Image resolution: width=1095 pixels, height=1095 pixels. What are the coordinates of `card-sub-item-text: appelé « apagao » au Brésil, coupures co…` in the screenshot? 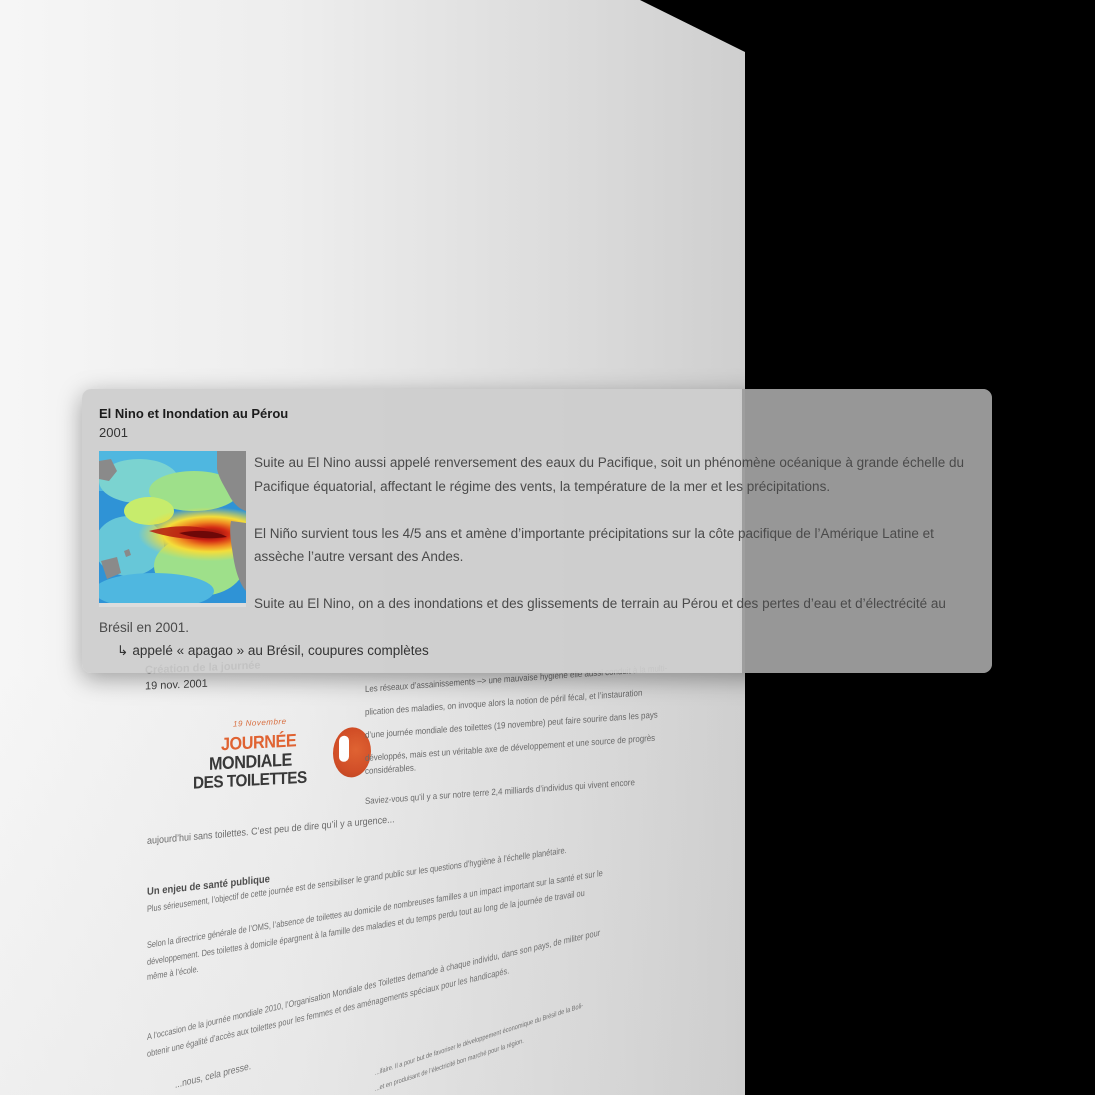 It's located at (280, 650).